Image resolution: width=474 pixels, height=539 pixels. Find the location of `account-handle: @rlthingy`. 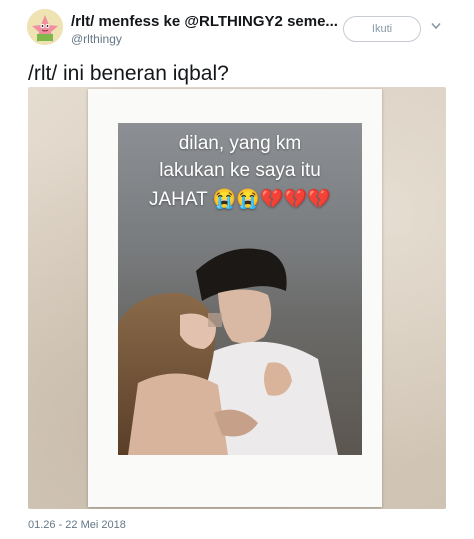

account-handle: @rlthingy is located at coordinates (96, 39).